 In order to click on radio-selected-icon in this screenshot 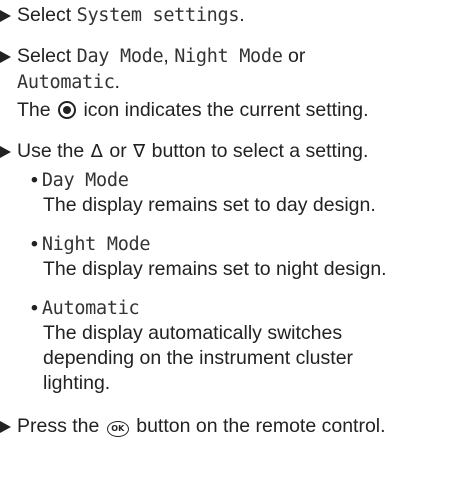, I will do `click(67, 110)`.